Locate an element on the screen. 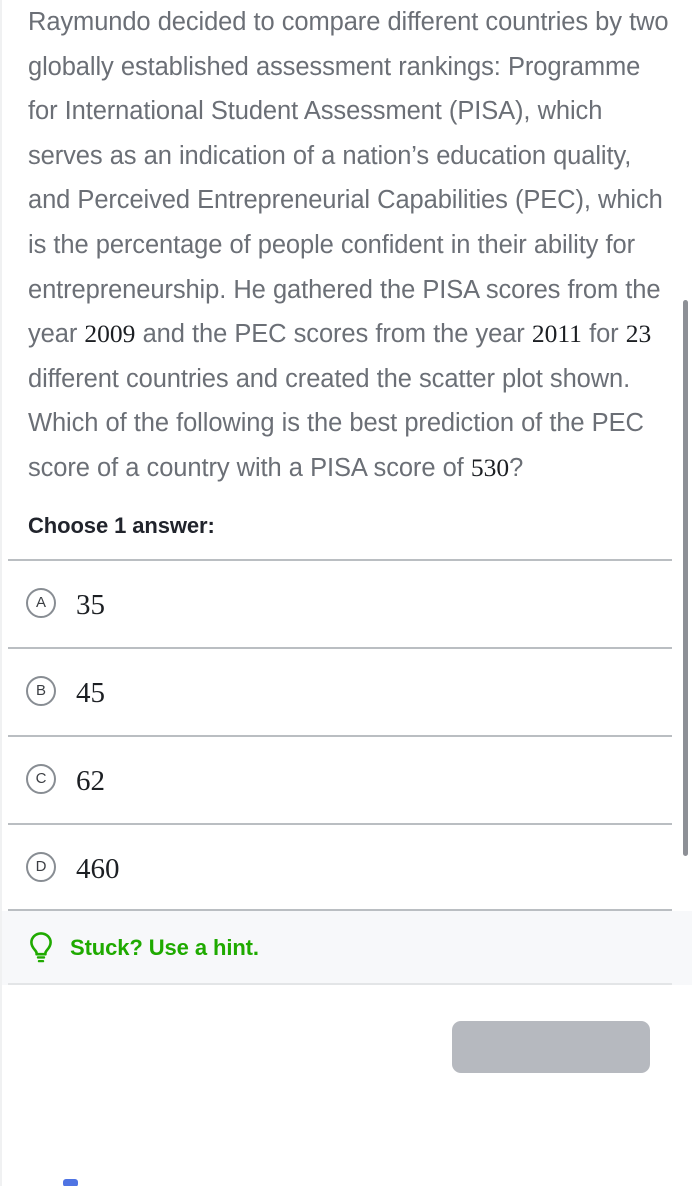  answer-choice-d: D 460 is located at coordinates (347, 866).